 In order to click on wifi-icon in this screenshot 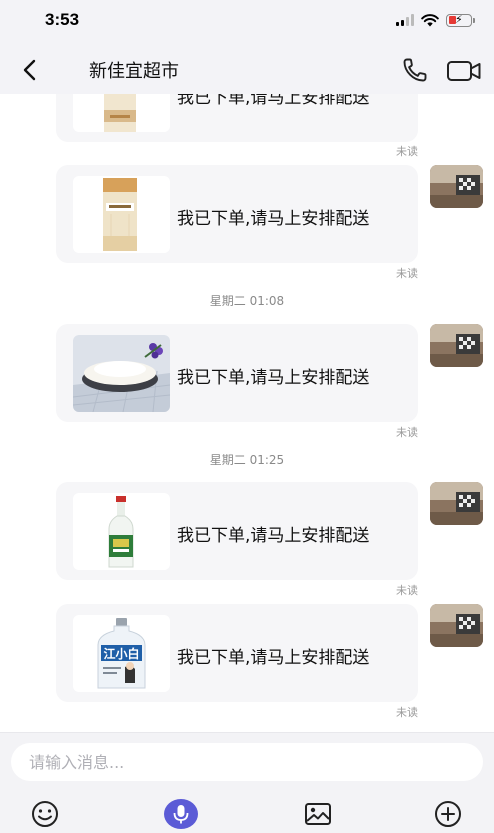, I will do `click(430, 19)`.